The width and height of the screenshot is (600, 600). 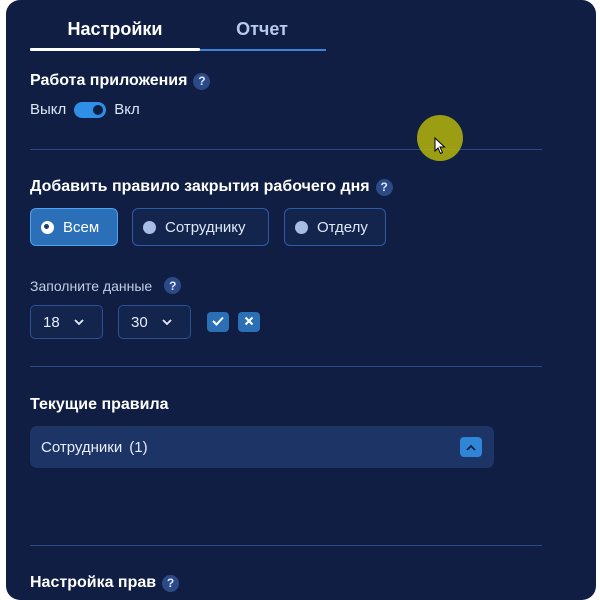 What do you see at coordinates (66, 322) in the screenshot?
I see `hour-select: 18` at bounding box center [66, 322].